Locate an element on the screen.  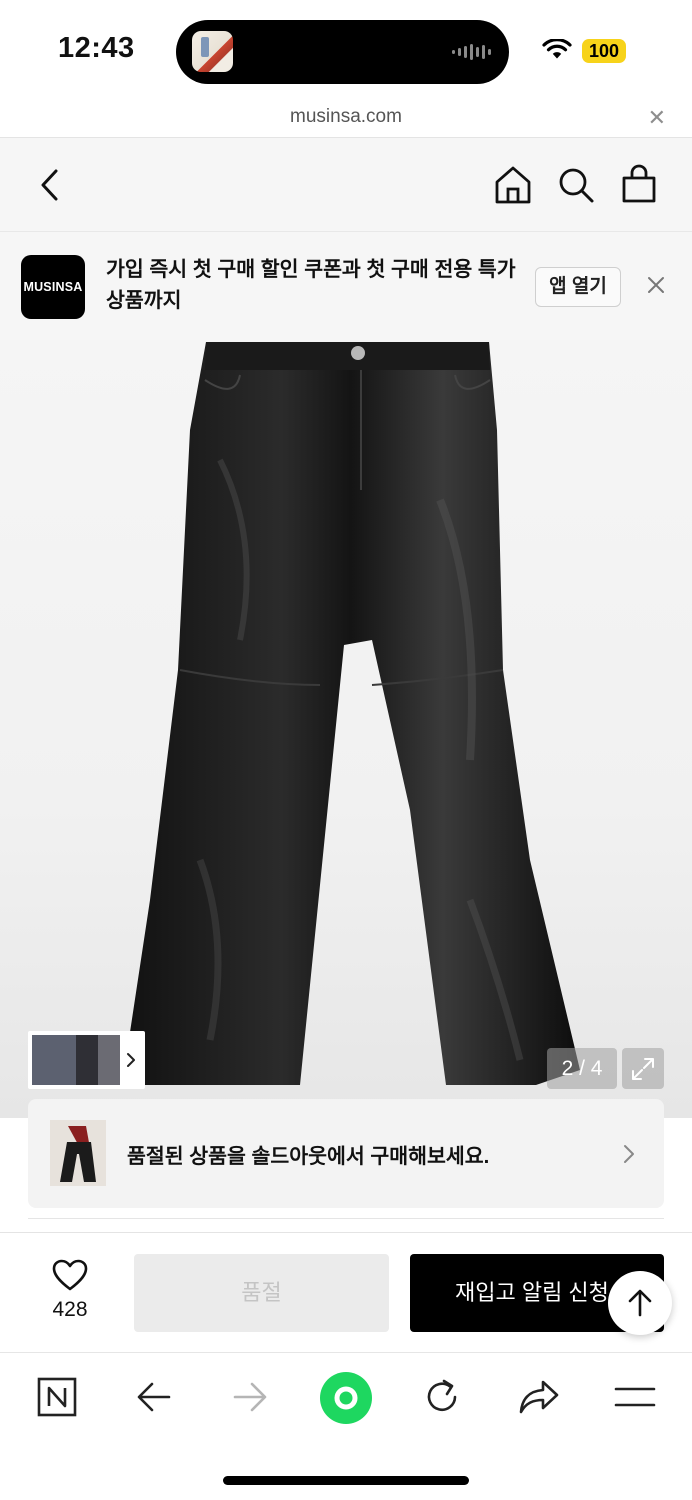
notice-text: 품절된 상품을 솔드아웃에서 구매해보세요. is located at coordinates (308, 1156).